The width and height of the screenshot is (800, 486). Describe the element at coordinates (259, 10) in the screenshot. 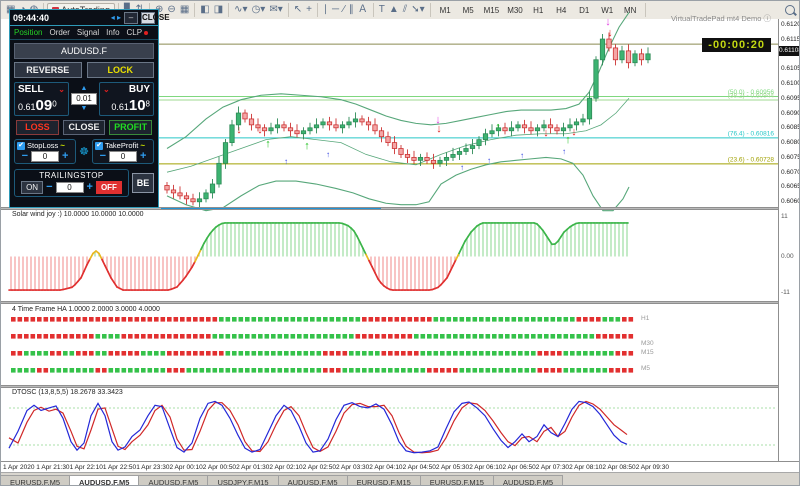

I see `dropdown-icon: ◷▾` at that location.